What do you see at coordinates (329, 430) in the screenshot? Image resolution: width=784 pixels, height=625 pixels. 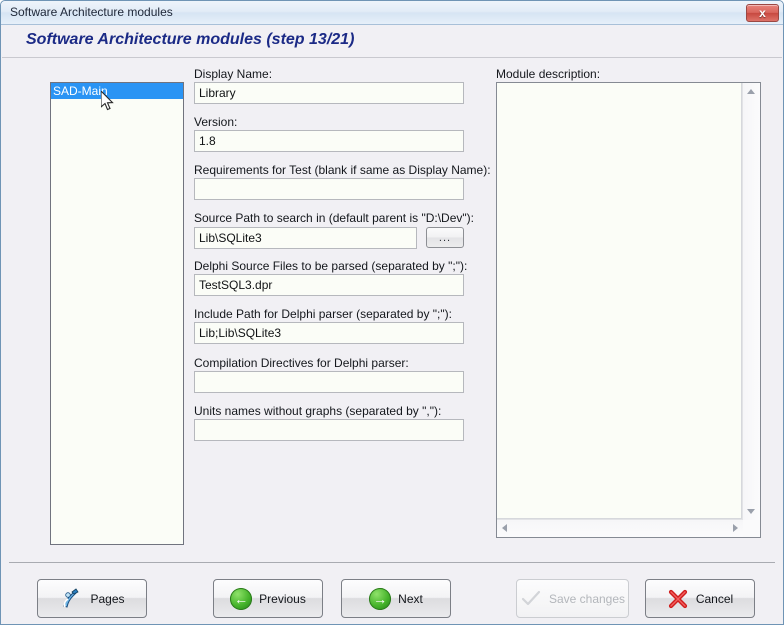 I see `units-without-graphs-input` at bounding box center [329, 430].